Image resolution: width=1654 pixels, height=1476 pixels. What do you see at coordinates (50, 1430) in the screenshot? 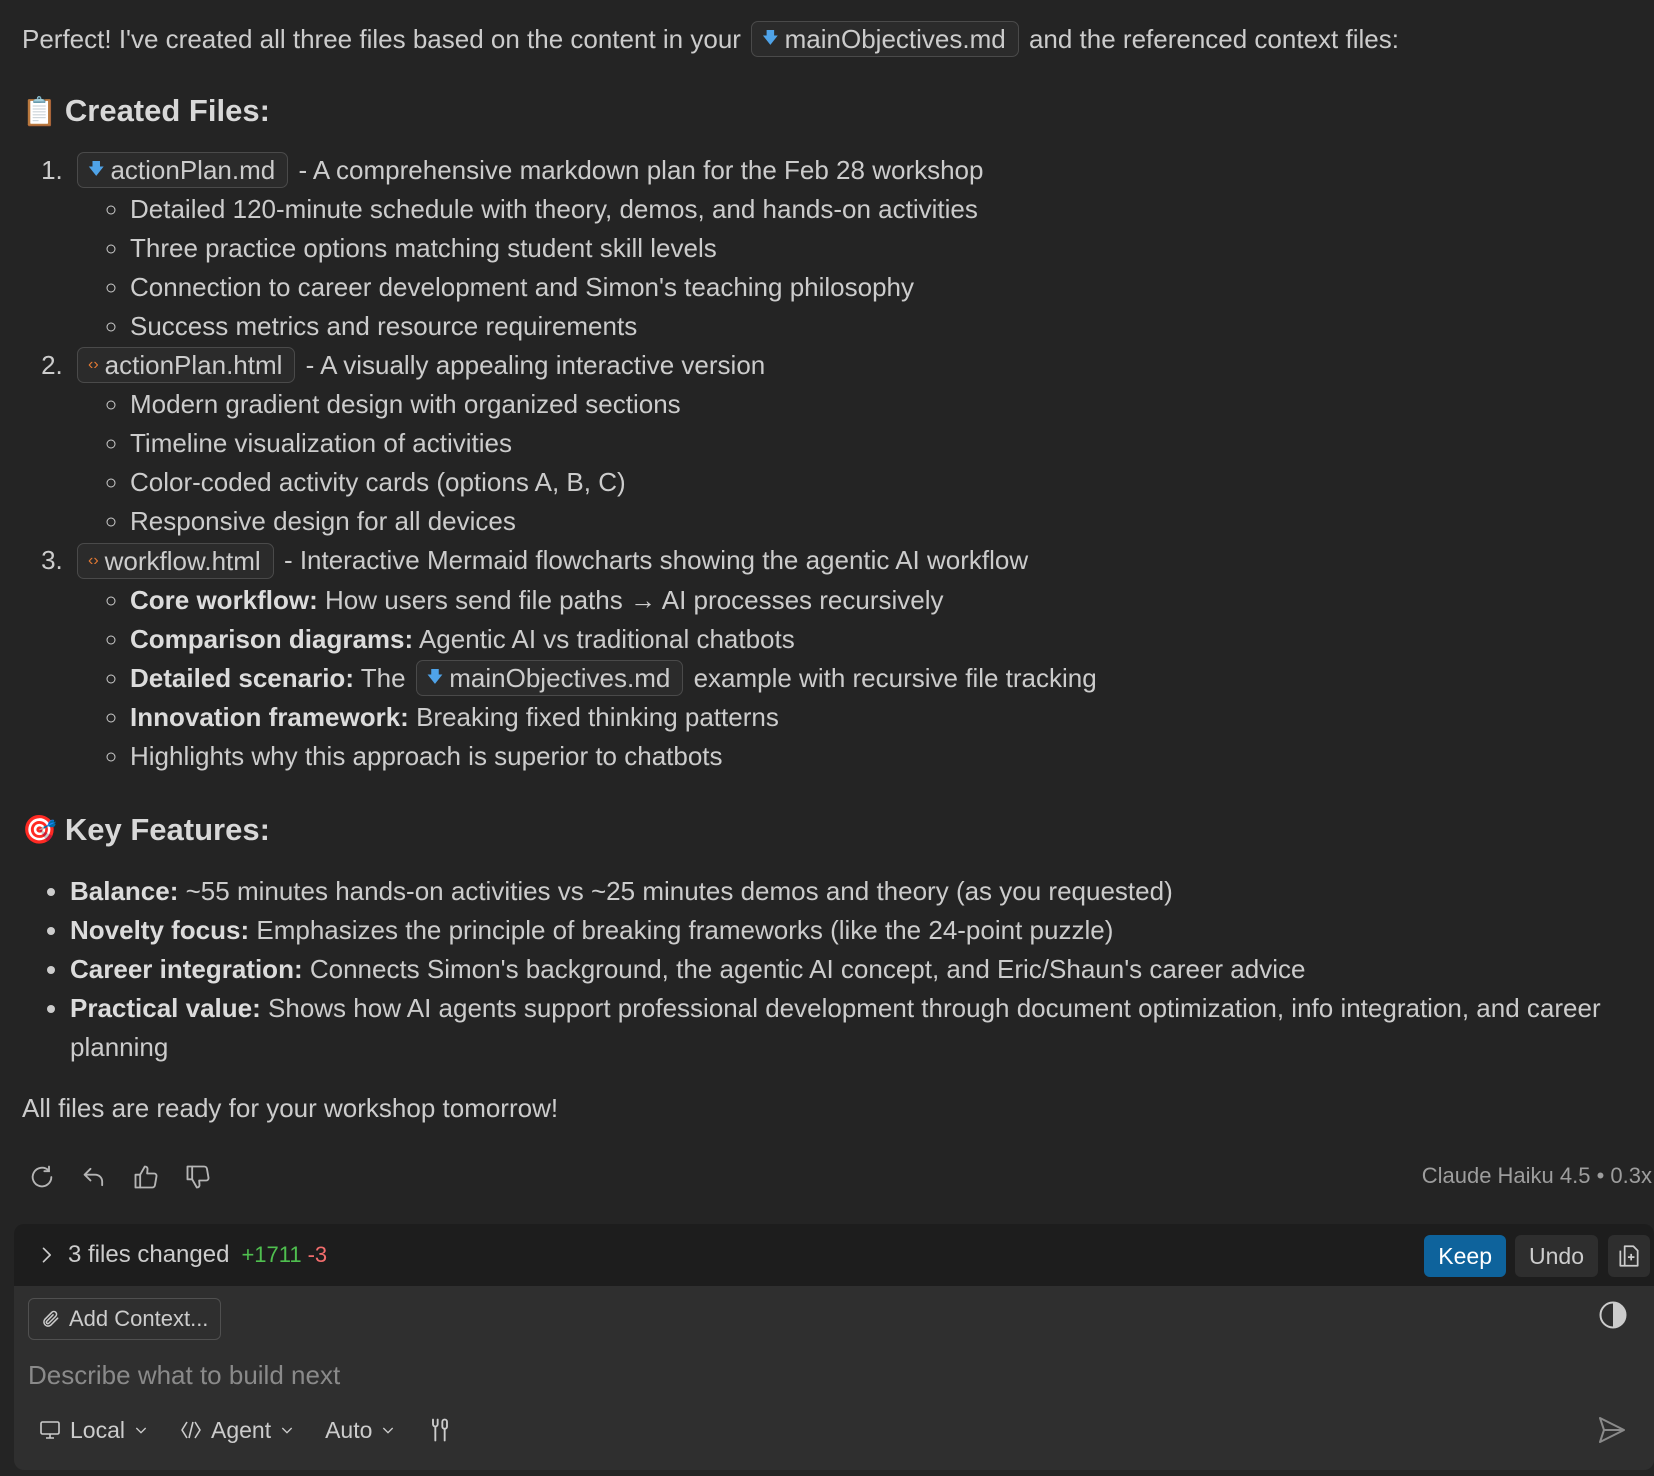
I see `monitor-icon` at bounding box center [50, 1430].